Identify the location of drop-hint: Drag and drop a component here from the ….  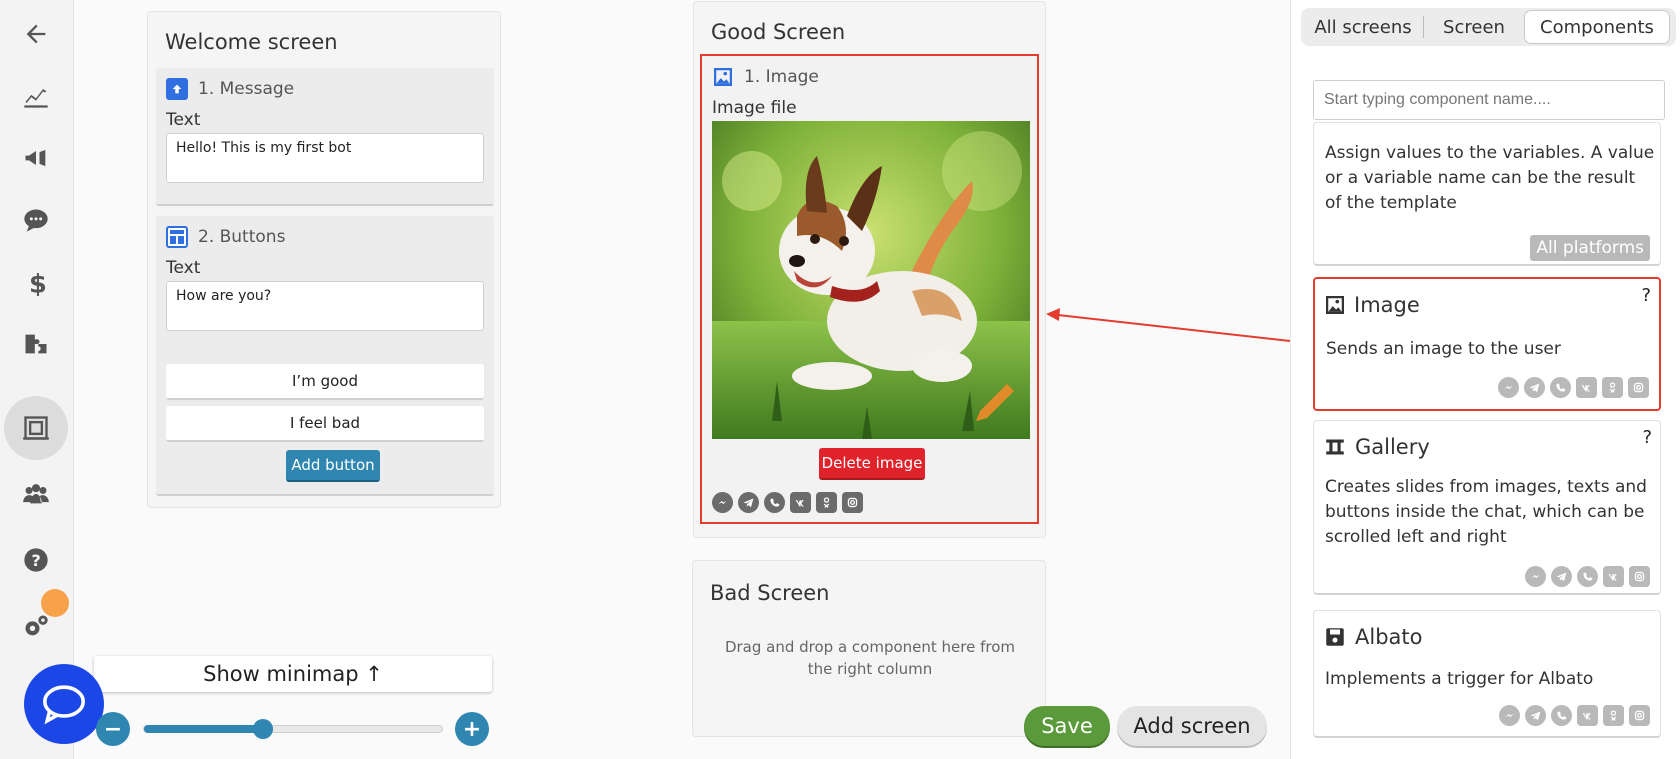
(870, 658).